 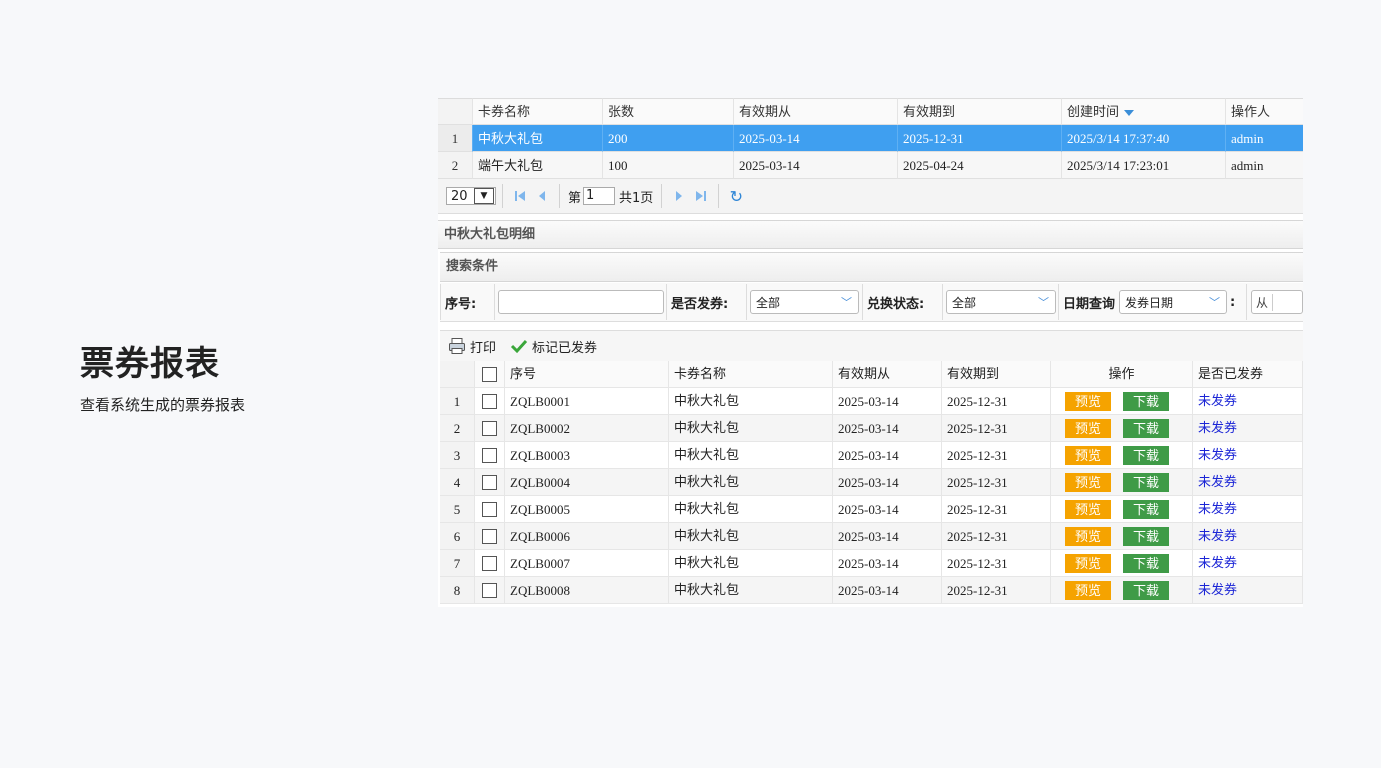 What do you see at coordinates (457, 346) in the screenshot?
I see `printer-icon` at bounding box center [457, 346].